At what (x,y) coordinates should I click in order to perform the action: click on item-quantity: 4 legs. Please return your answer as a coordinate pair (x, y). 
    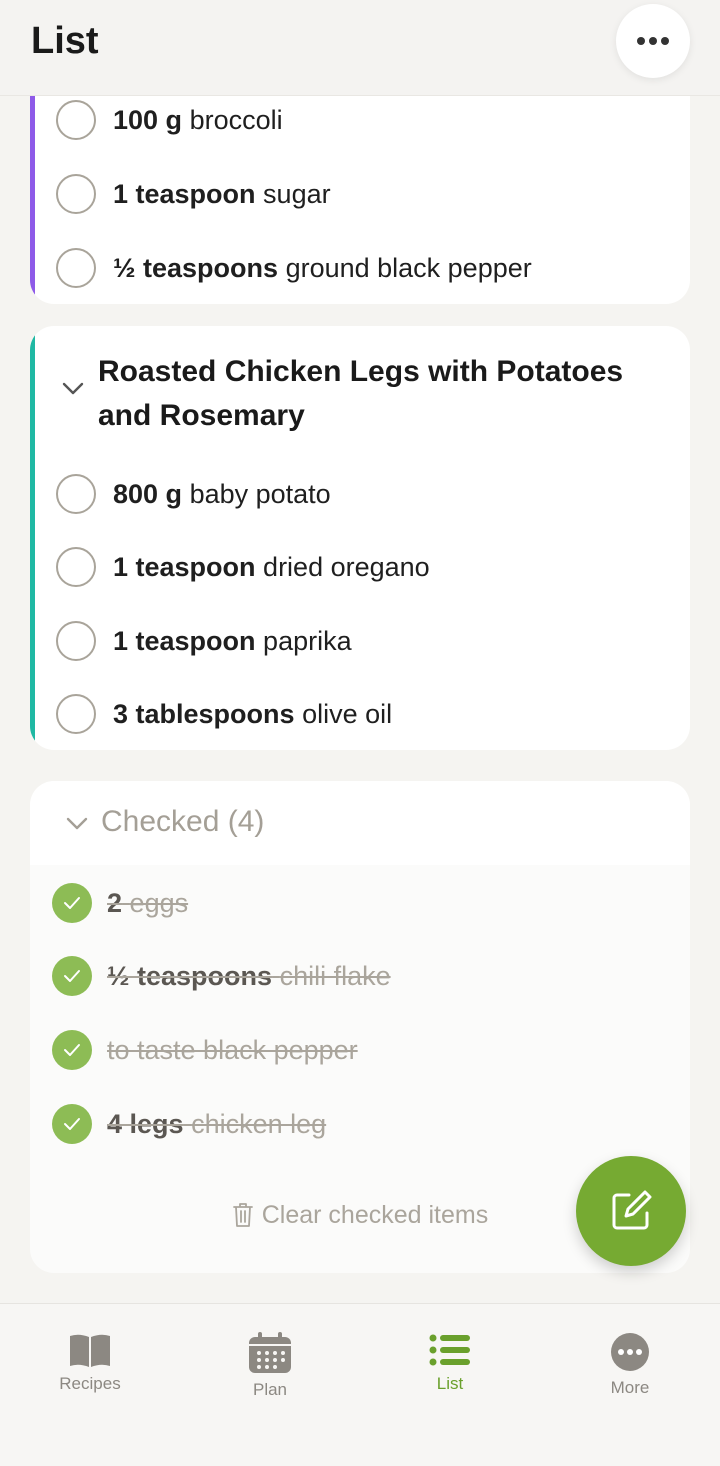
    Looking at the image, I should click on (145, 1123).